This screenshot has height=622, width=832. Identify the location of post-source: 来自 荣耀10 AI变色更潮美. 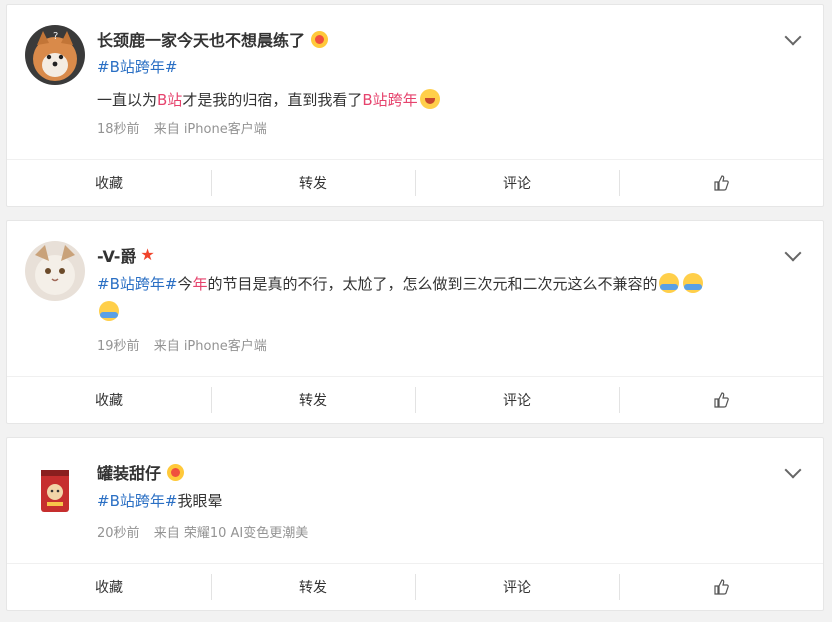
(231, 533).